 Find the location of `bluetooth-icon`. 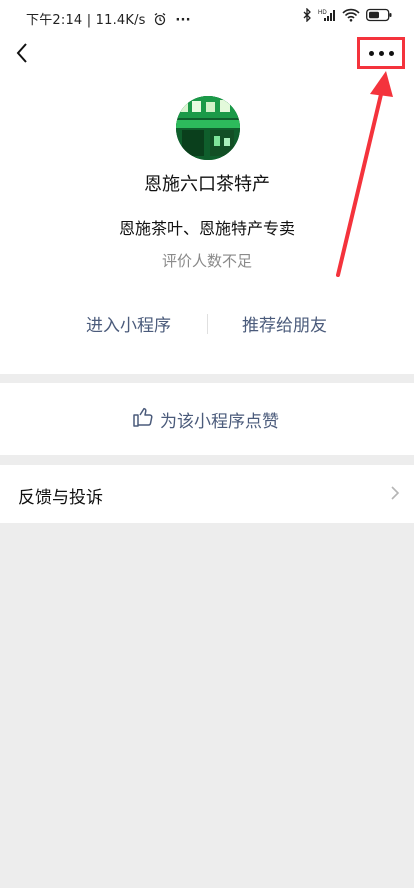

bluetooth-icon is located at coordinates (307, 16).